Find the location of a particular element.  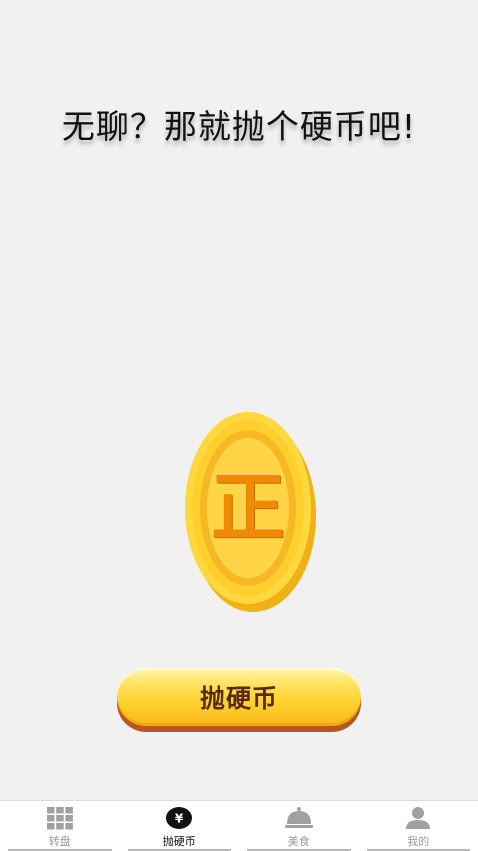

cloche-icon is located at coordinates (299, 818).